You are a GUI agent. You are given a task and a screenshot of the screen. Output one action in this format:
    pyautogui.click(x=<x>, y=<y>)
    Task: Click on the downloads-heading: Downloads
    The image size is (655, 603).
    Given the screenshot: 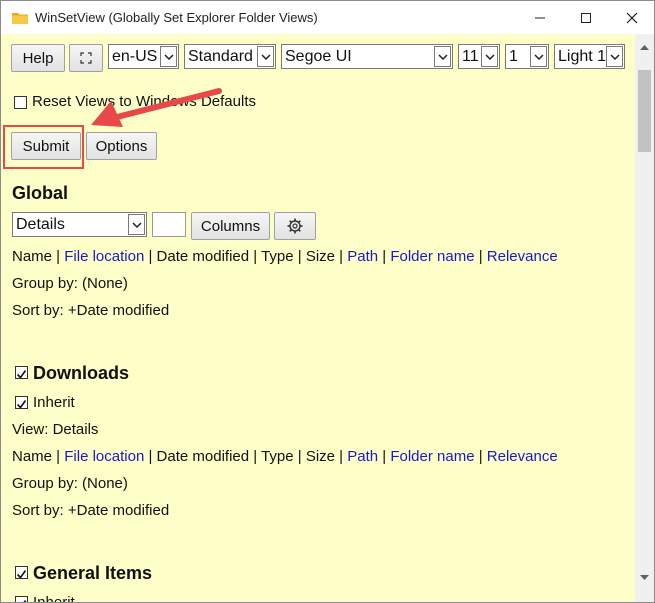 What is the action you would take?
    pyautogui.click(x=81, y=373)
    